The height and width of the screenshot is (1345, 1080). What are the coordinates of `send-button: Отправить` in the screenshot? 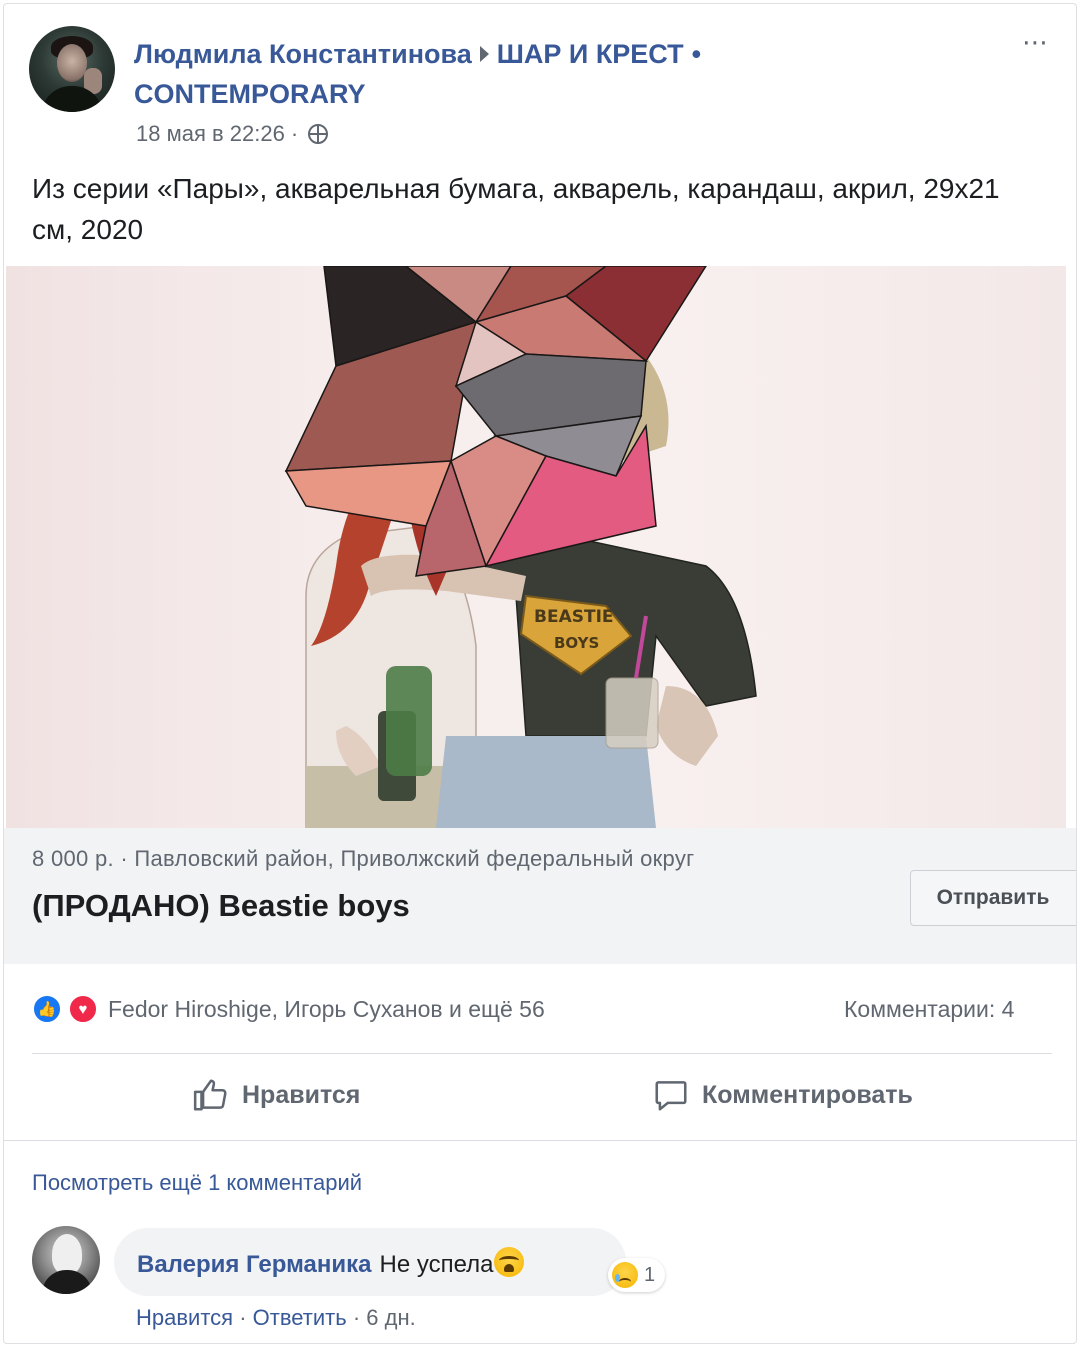 It's located at (993, 898).